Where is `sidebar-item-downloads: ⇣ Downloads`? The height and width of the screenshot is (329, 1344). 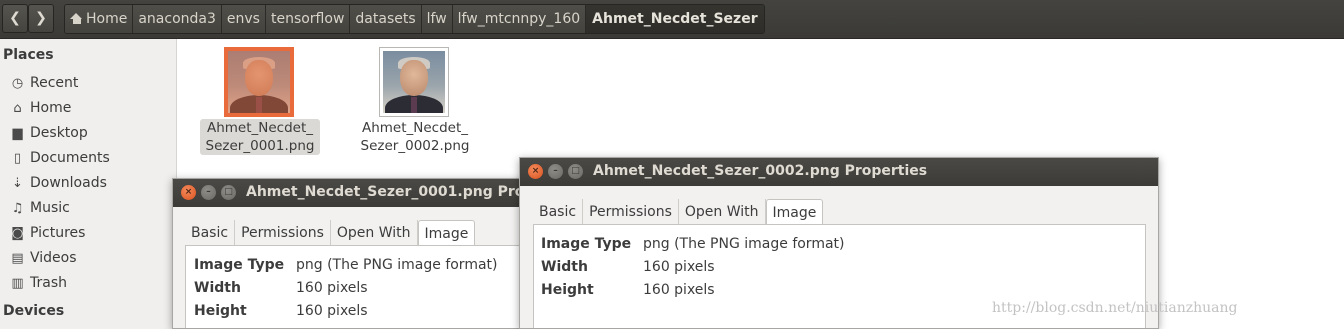
sidebar-item-downloads: ⇣ Downloads is located at coordinates (58, 183).